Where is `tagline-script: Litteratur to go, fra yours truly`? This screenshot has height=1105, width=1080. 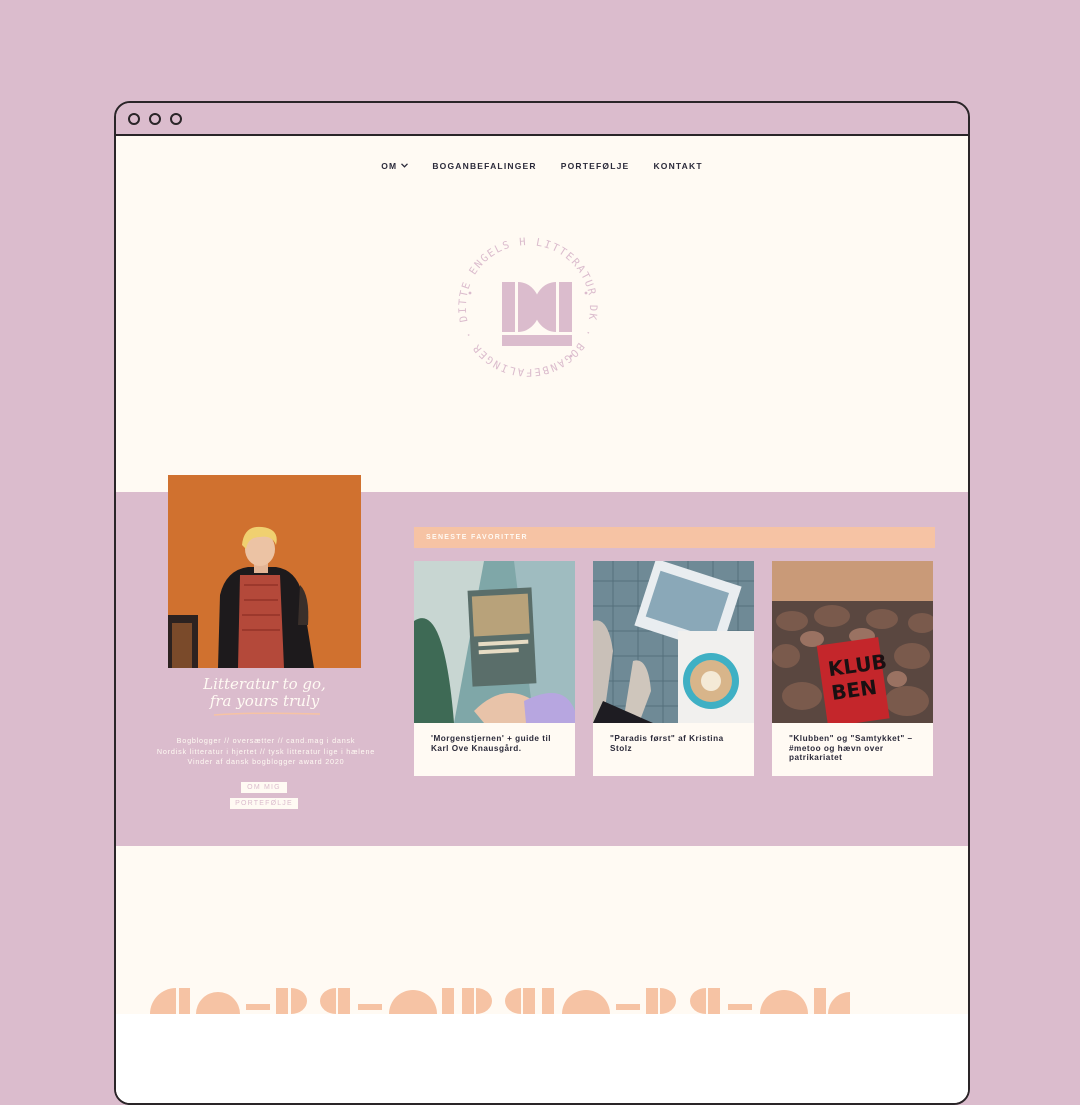 tagline-script: Litteratur to go, fra yours truly is located at coordinates (264, 693).